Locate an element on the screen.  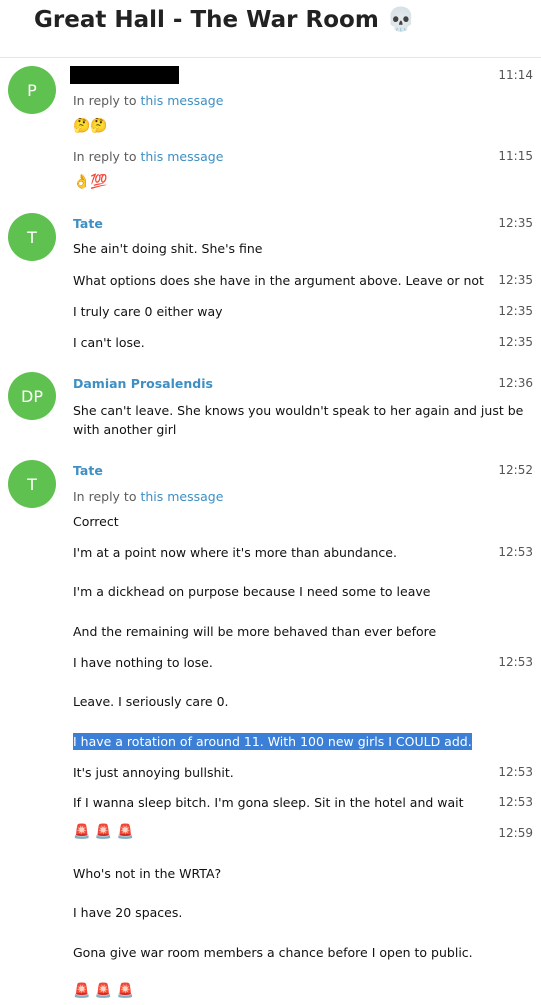
chat-header: Great Hall - The War Room 💀 is located at coordinates (270, 29).